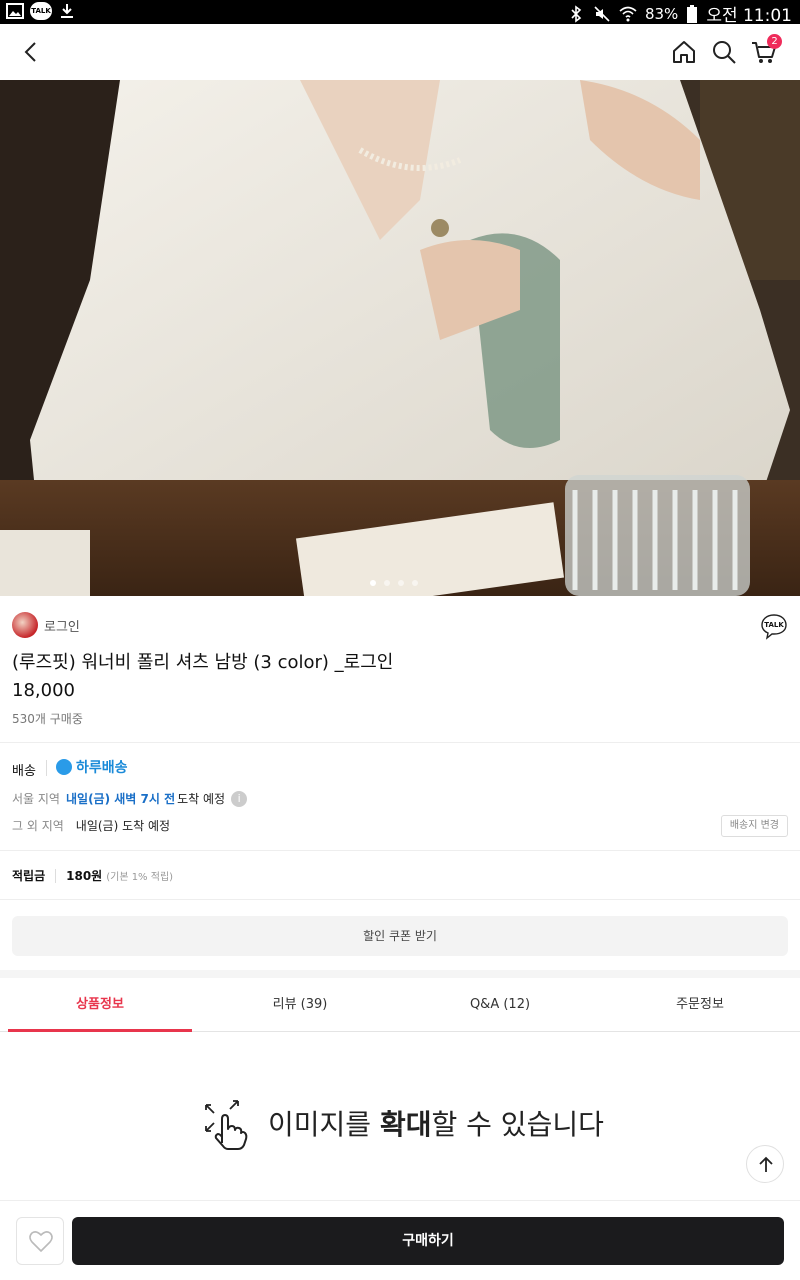 The height and width of the screenshot is (1280, 800). I want to click on other-delivery-row: 그 외 지역 내일(금) 도착 예정, so click(91, 825).